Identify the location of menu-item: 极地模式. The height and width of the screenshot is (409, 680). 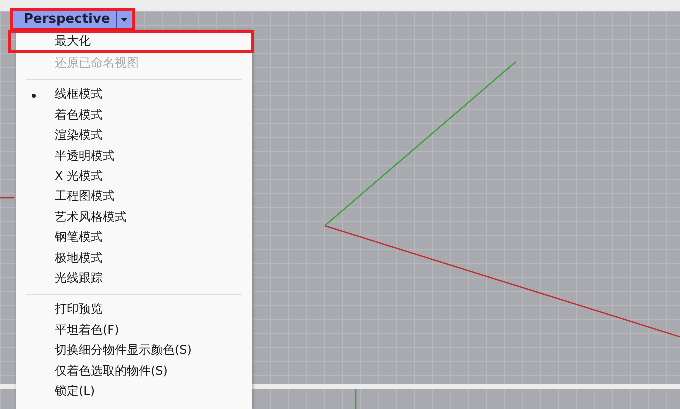
(134, 258).